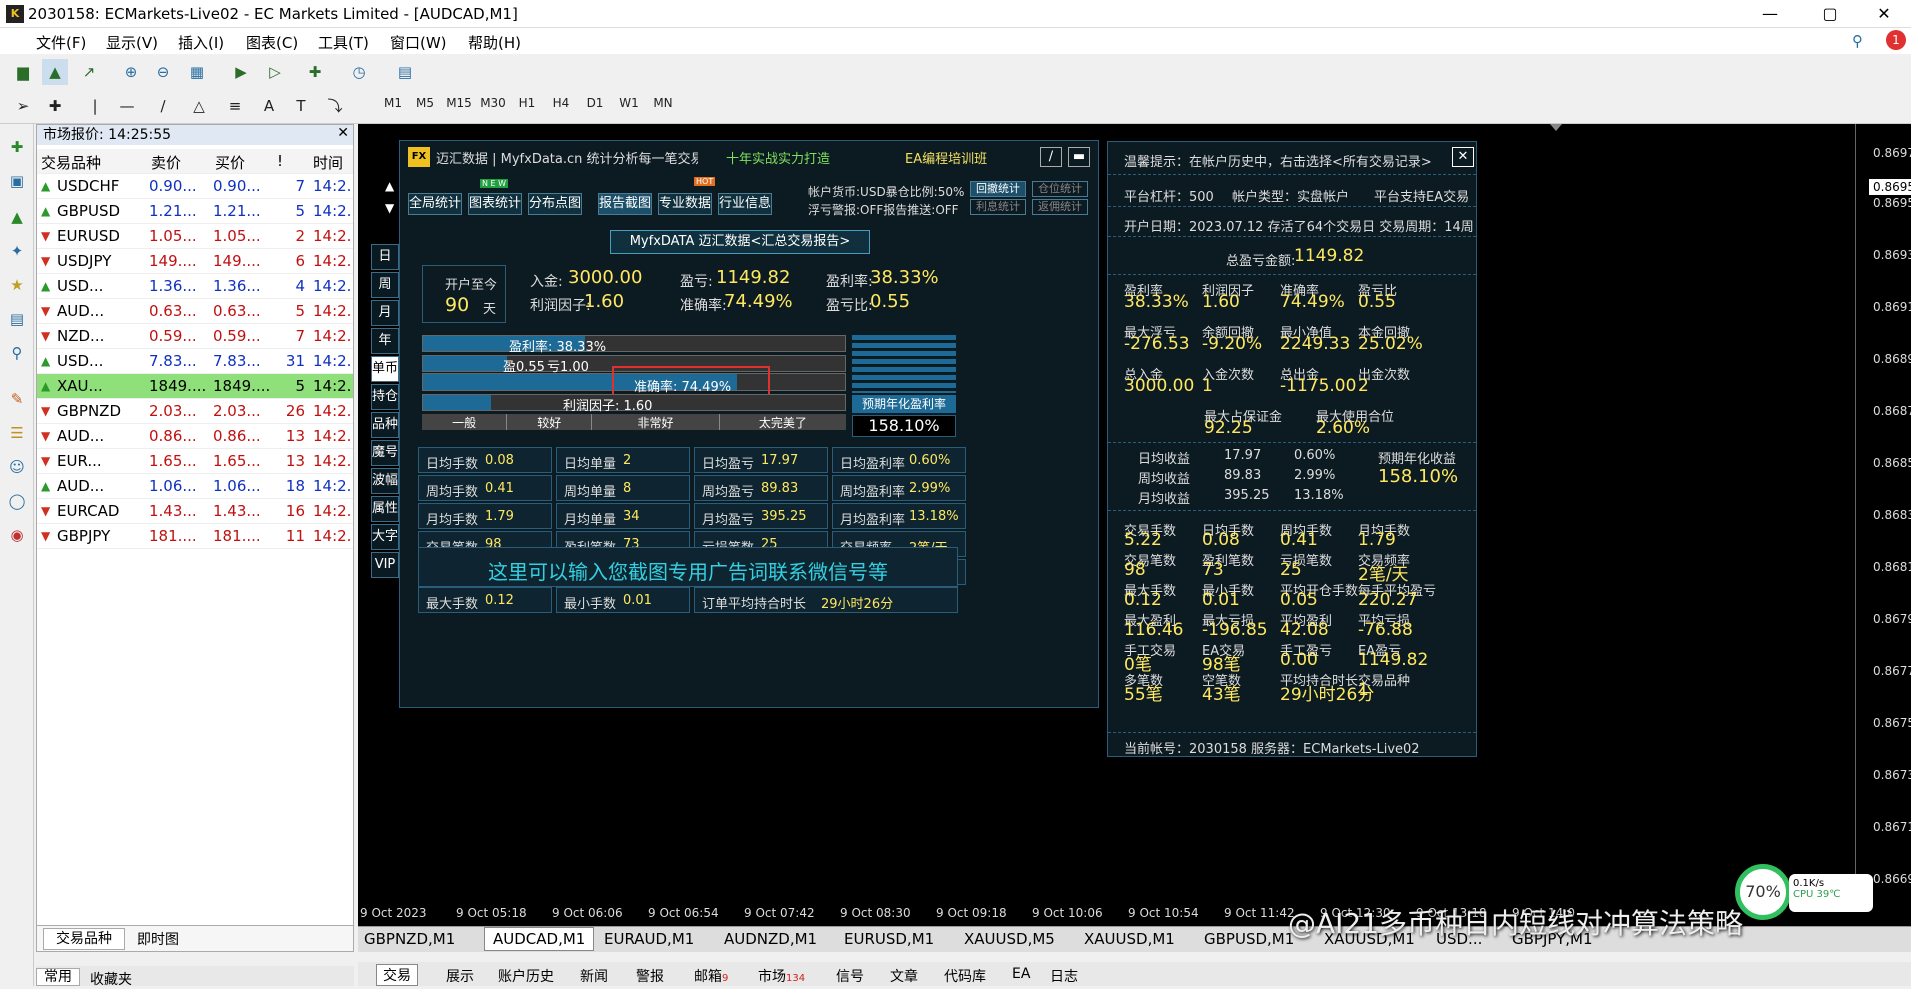 Image resolution: width=1911 pixels, height=989 pixels. What do you see at coordinates (197, 72) in the screenshot?
I see `tile-windows-icon: ▦` at bounding box center [197, 72].